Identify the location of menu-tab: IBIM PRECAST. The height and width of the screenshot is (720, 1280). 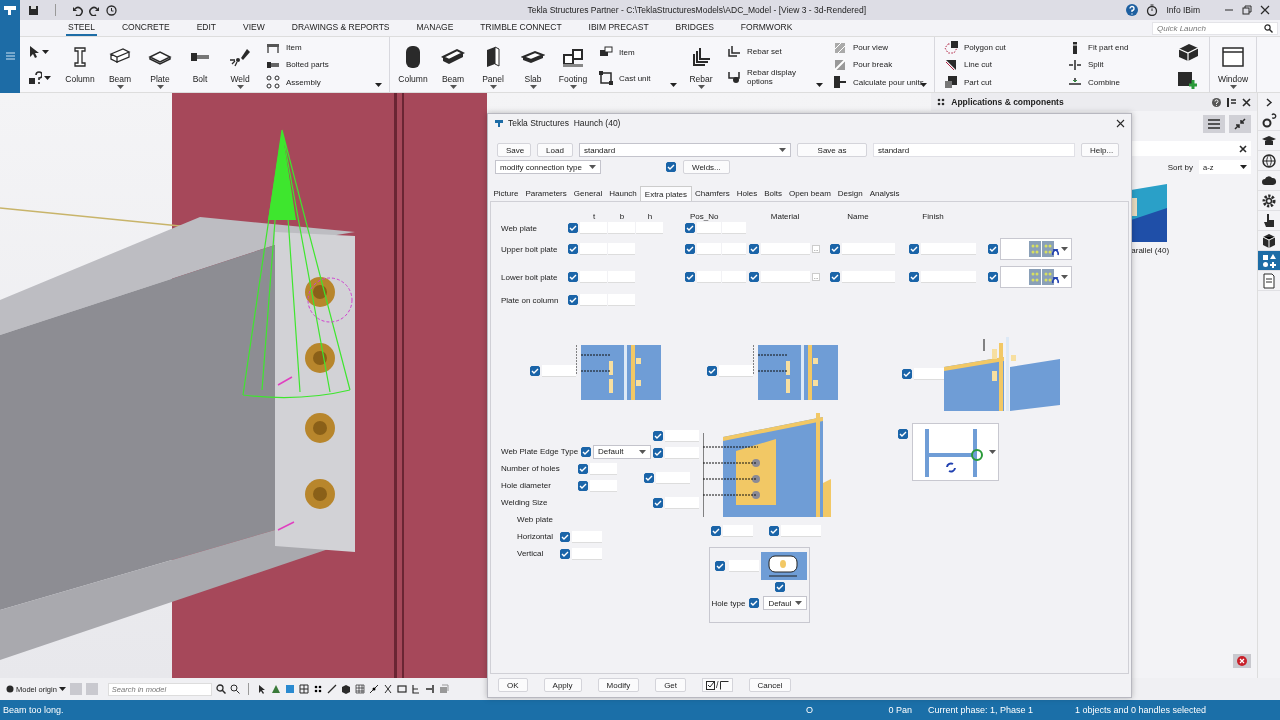
(618, 28).